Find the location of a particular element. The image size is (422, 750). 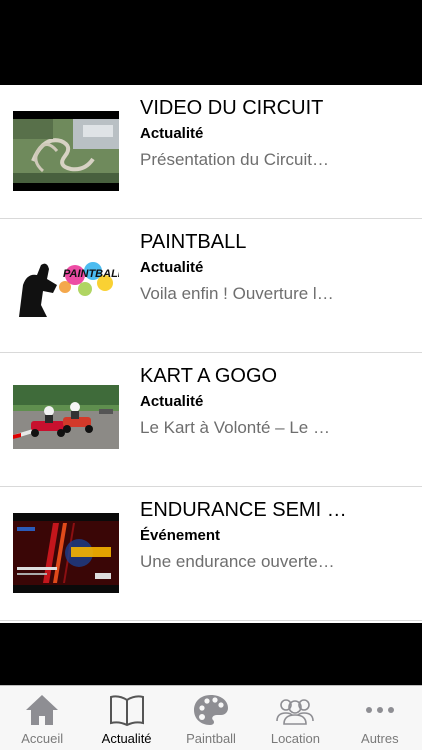

tab-label: Paintball is located at coordinates (211, 738).